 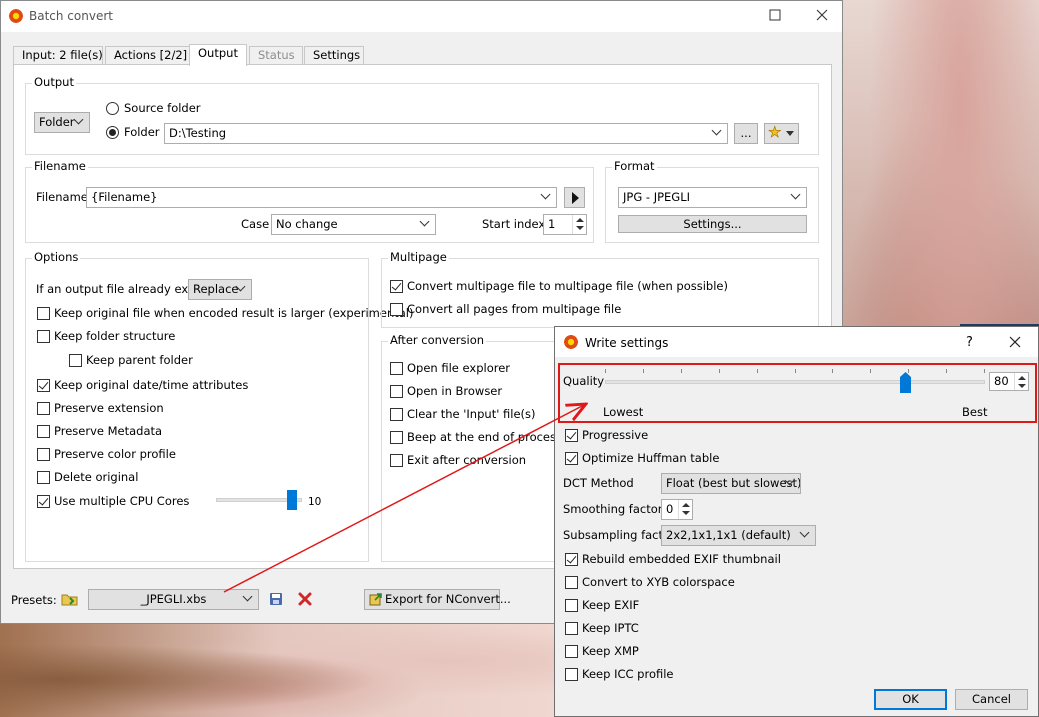 What do you see at coordinates (334, 55) in the screenshot?
I see `tab-settings: Settings` at bounding box center [334, 55].